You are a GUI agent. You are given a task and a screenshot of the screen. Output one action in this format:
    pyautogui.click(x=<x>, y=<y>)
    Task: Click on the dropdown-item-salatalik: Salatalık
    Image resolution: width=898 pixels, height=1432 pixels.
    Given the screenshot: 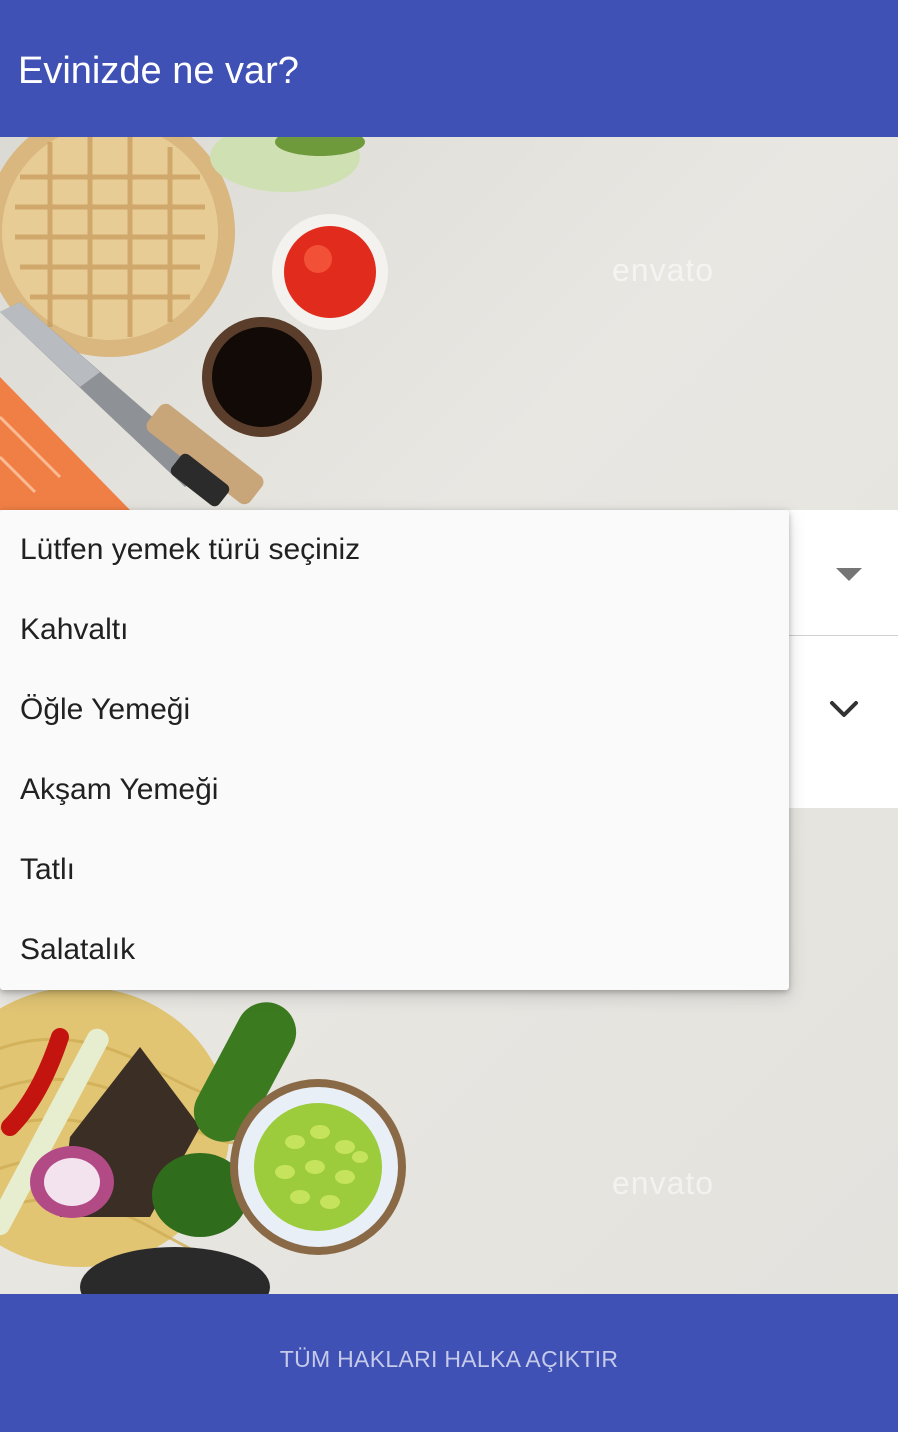 What is the action you would take?
    pyautogui.click(x=394, y=950)
    